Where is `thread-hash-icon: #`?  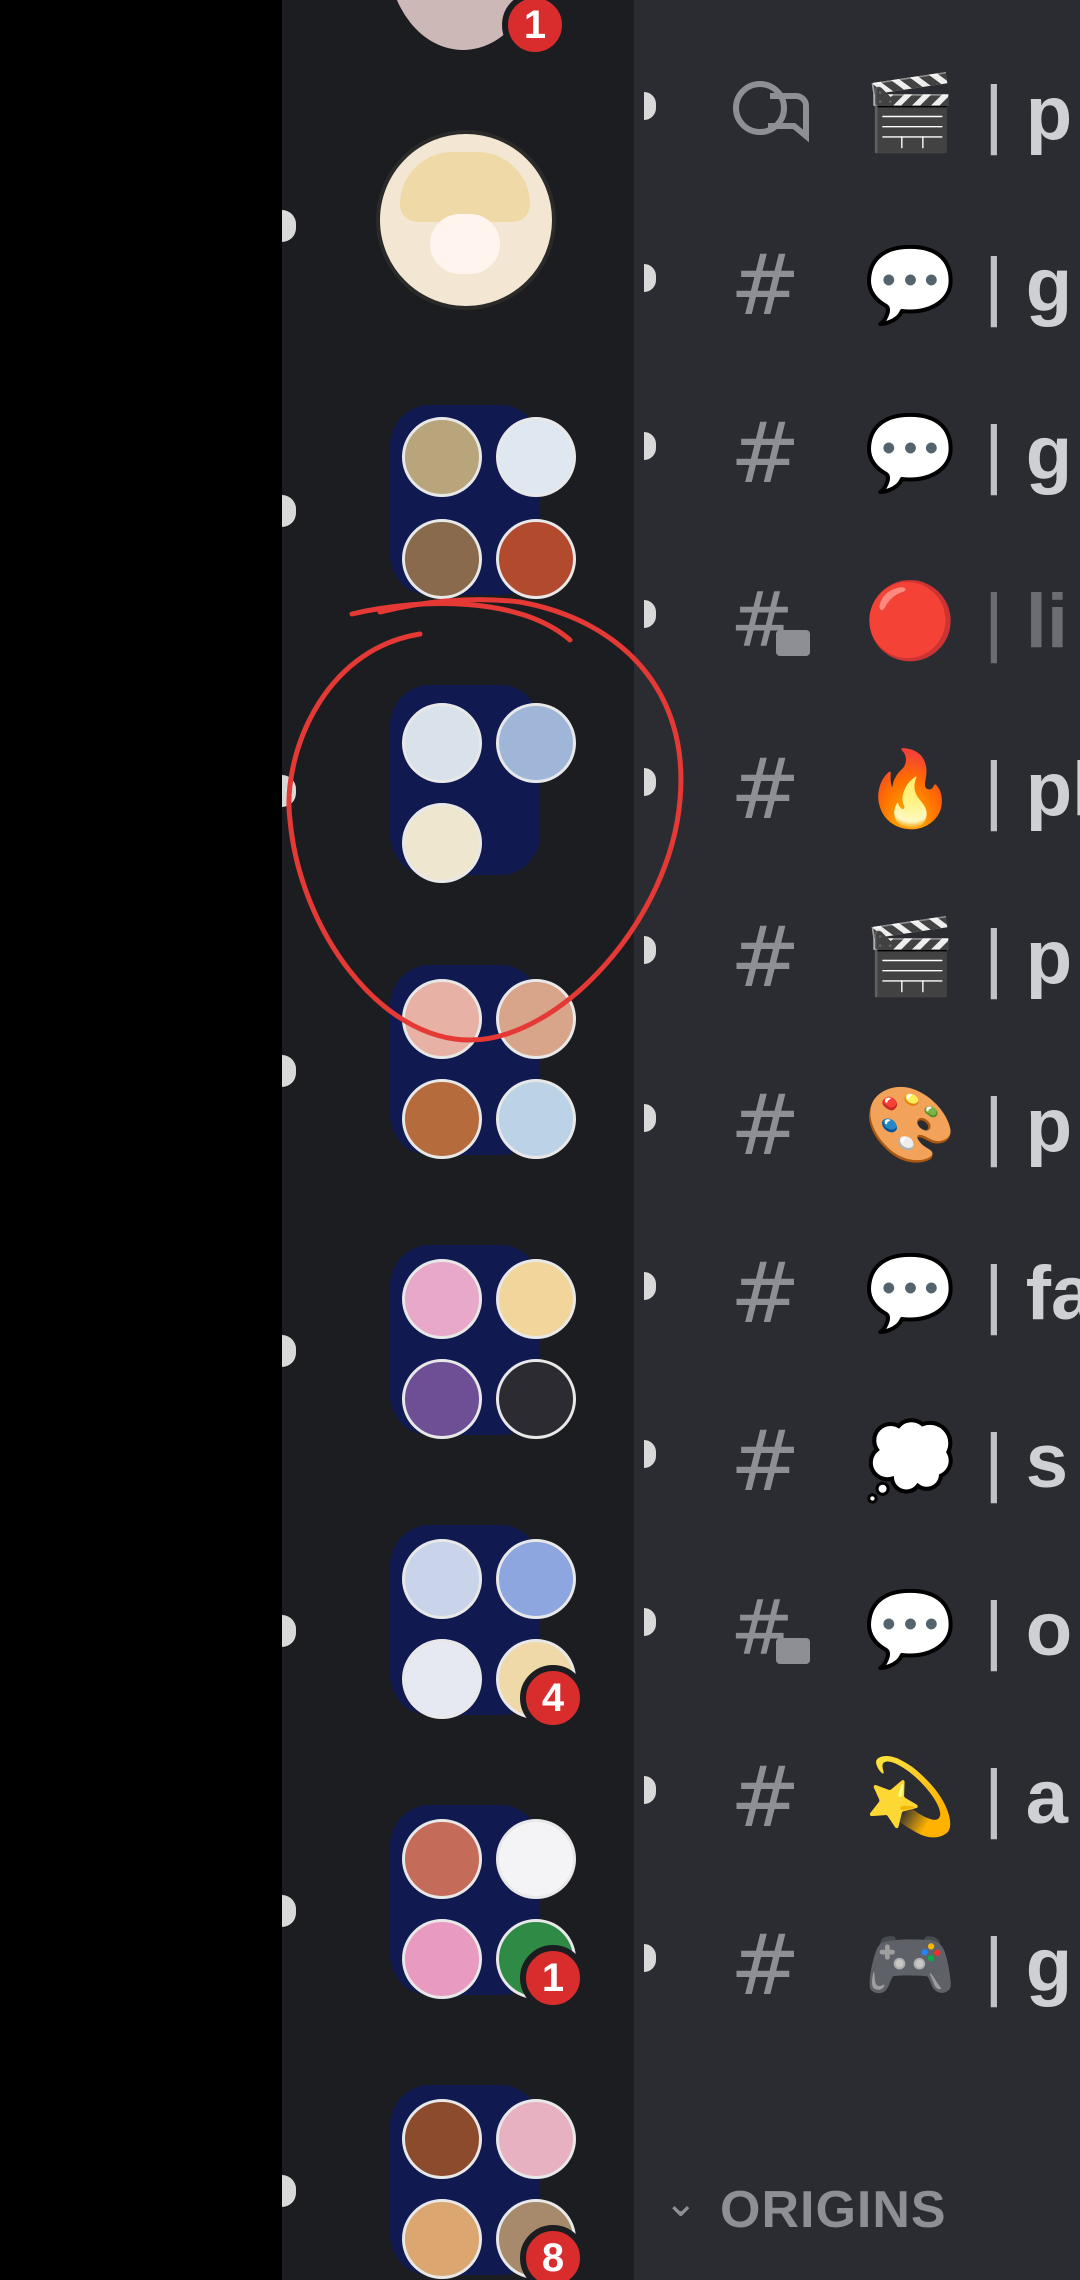 thread-hash-icon: # is located at coordinates (771, 619).